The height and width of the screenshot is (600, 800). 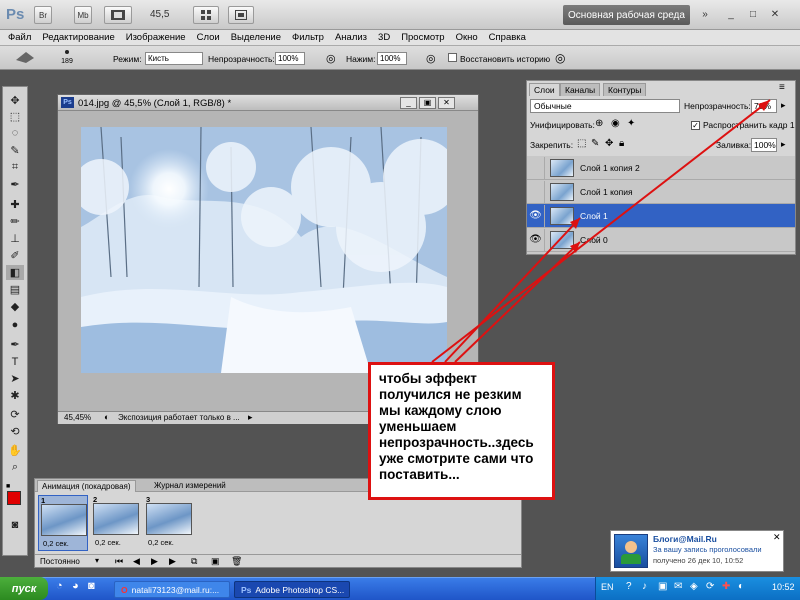 I want to click on tray-sound-icon: ♪, so click(x=644, y=586).